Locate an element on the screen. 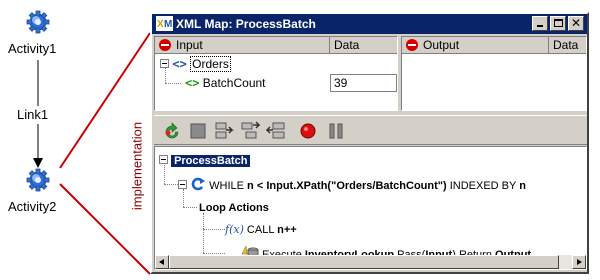 This screenshot has width=600, height=280. flow-toolbar is located at coordinates (370, 130).